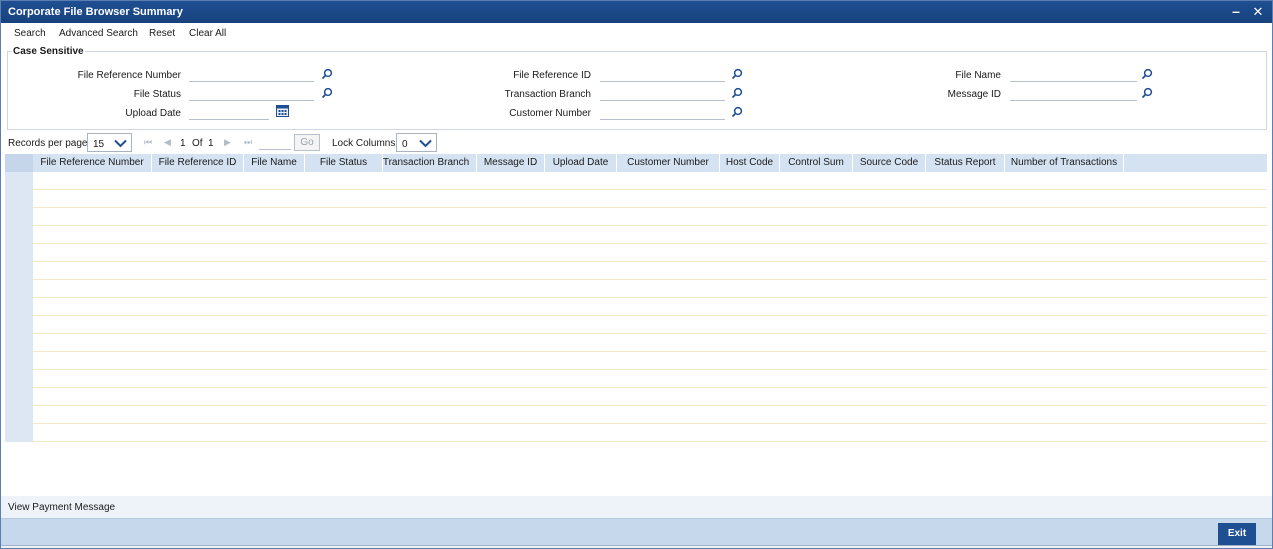 Image resolution: width=1273 pixels, height=549 pixels. Describe the element at coordinates (1258, 11) in the screenshot. I see `close-icon: ✕` at that location.